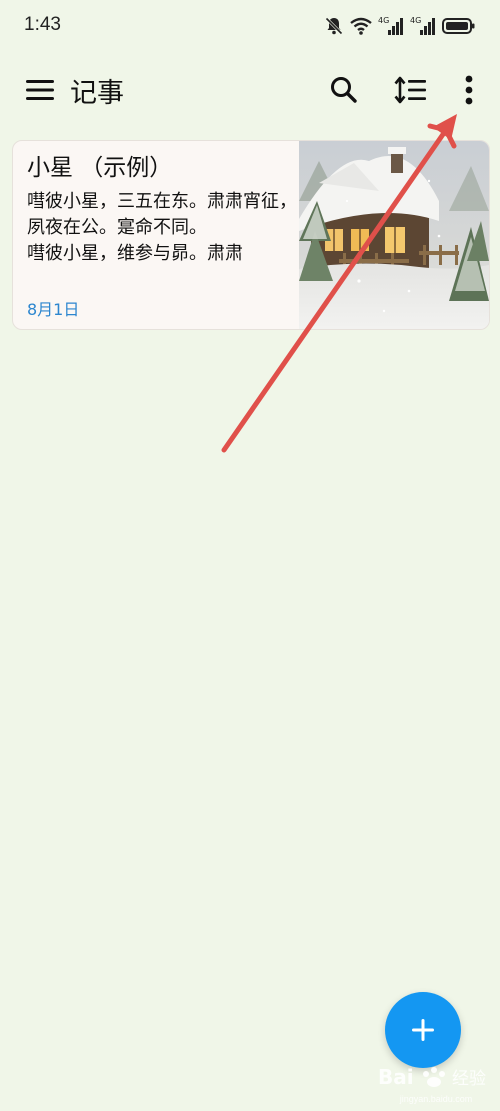  What do you see at coordinates (42, 24) in the screenshot?
I see `status-time: 1:43` at bounding box center [42, 24].